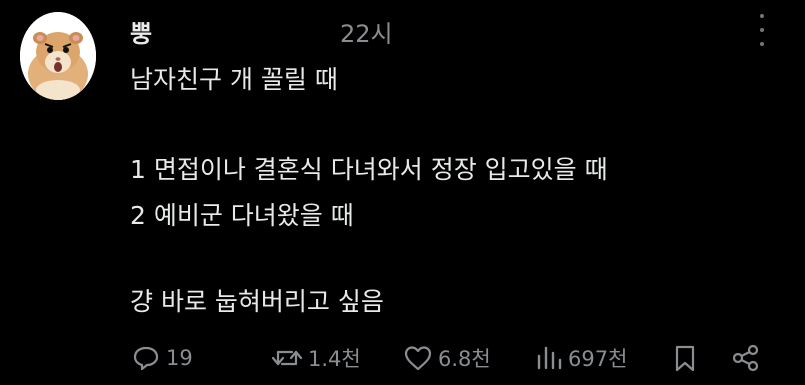  What do you see at coordinates (242, 215) in the screenshot?
I see `post-text-line-3: 2 예비군 다녀왔을 때` at bounding box center [242, 215].